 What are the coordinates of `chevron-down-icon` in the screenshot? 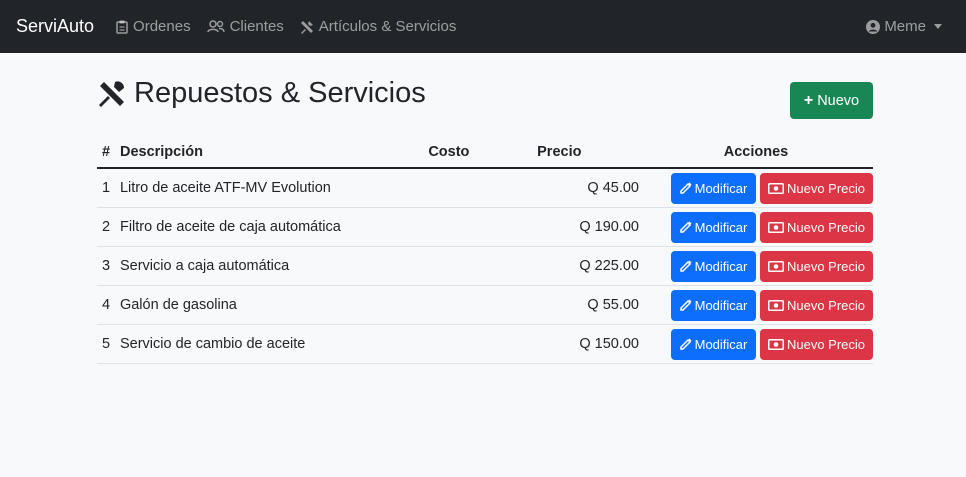 It's located at (938, 26).